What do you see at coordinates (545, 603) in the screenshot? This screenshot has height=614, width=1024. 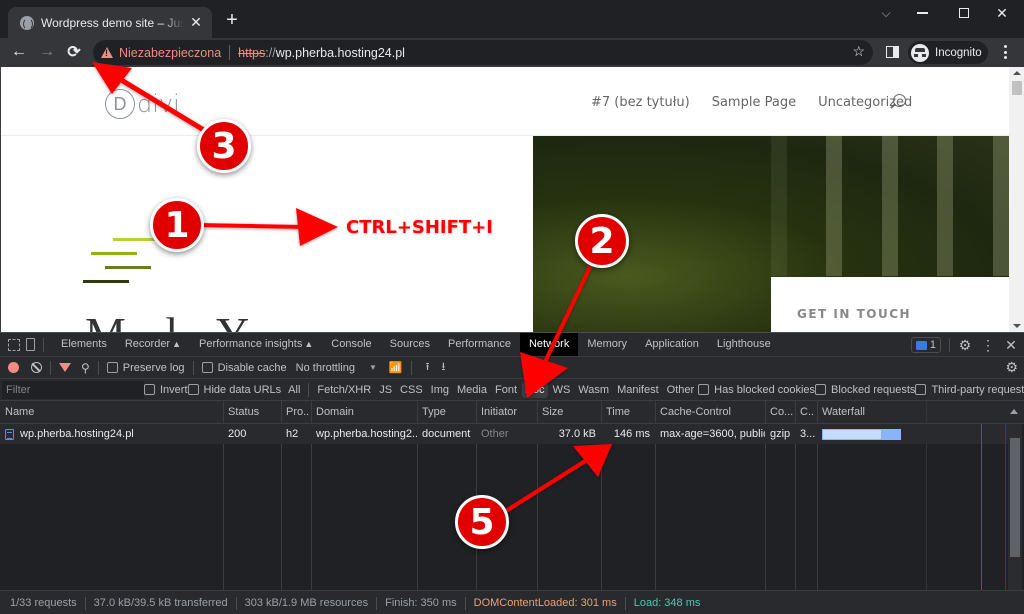 I see `domcontentloaded-time: DOMContentLoaded: 301 ms` at bounding box center [545, 603].